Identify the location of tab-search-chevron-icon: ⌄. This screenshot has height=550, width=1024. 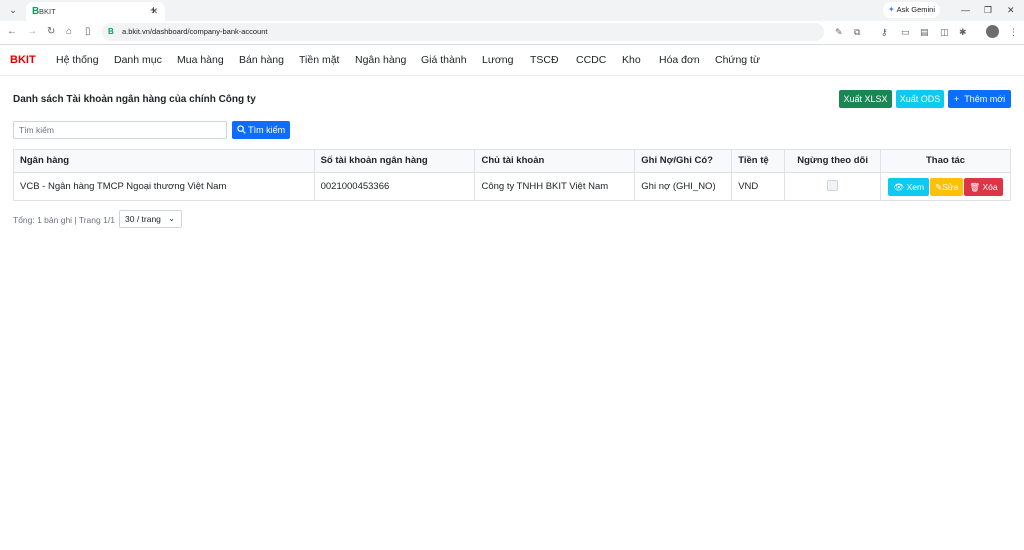
(13, 10).